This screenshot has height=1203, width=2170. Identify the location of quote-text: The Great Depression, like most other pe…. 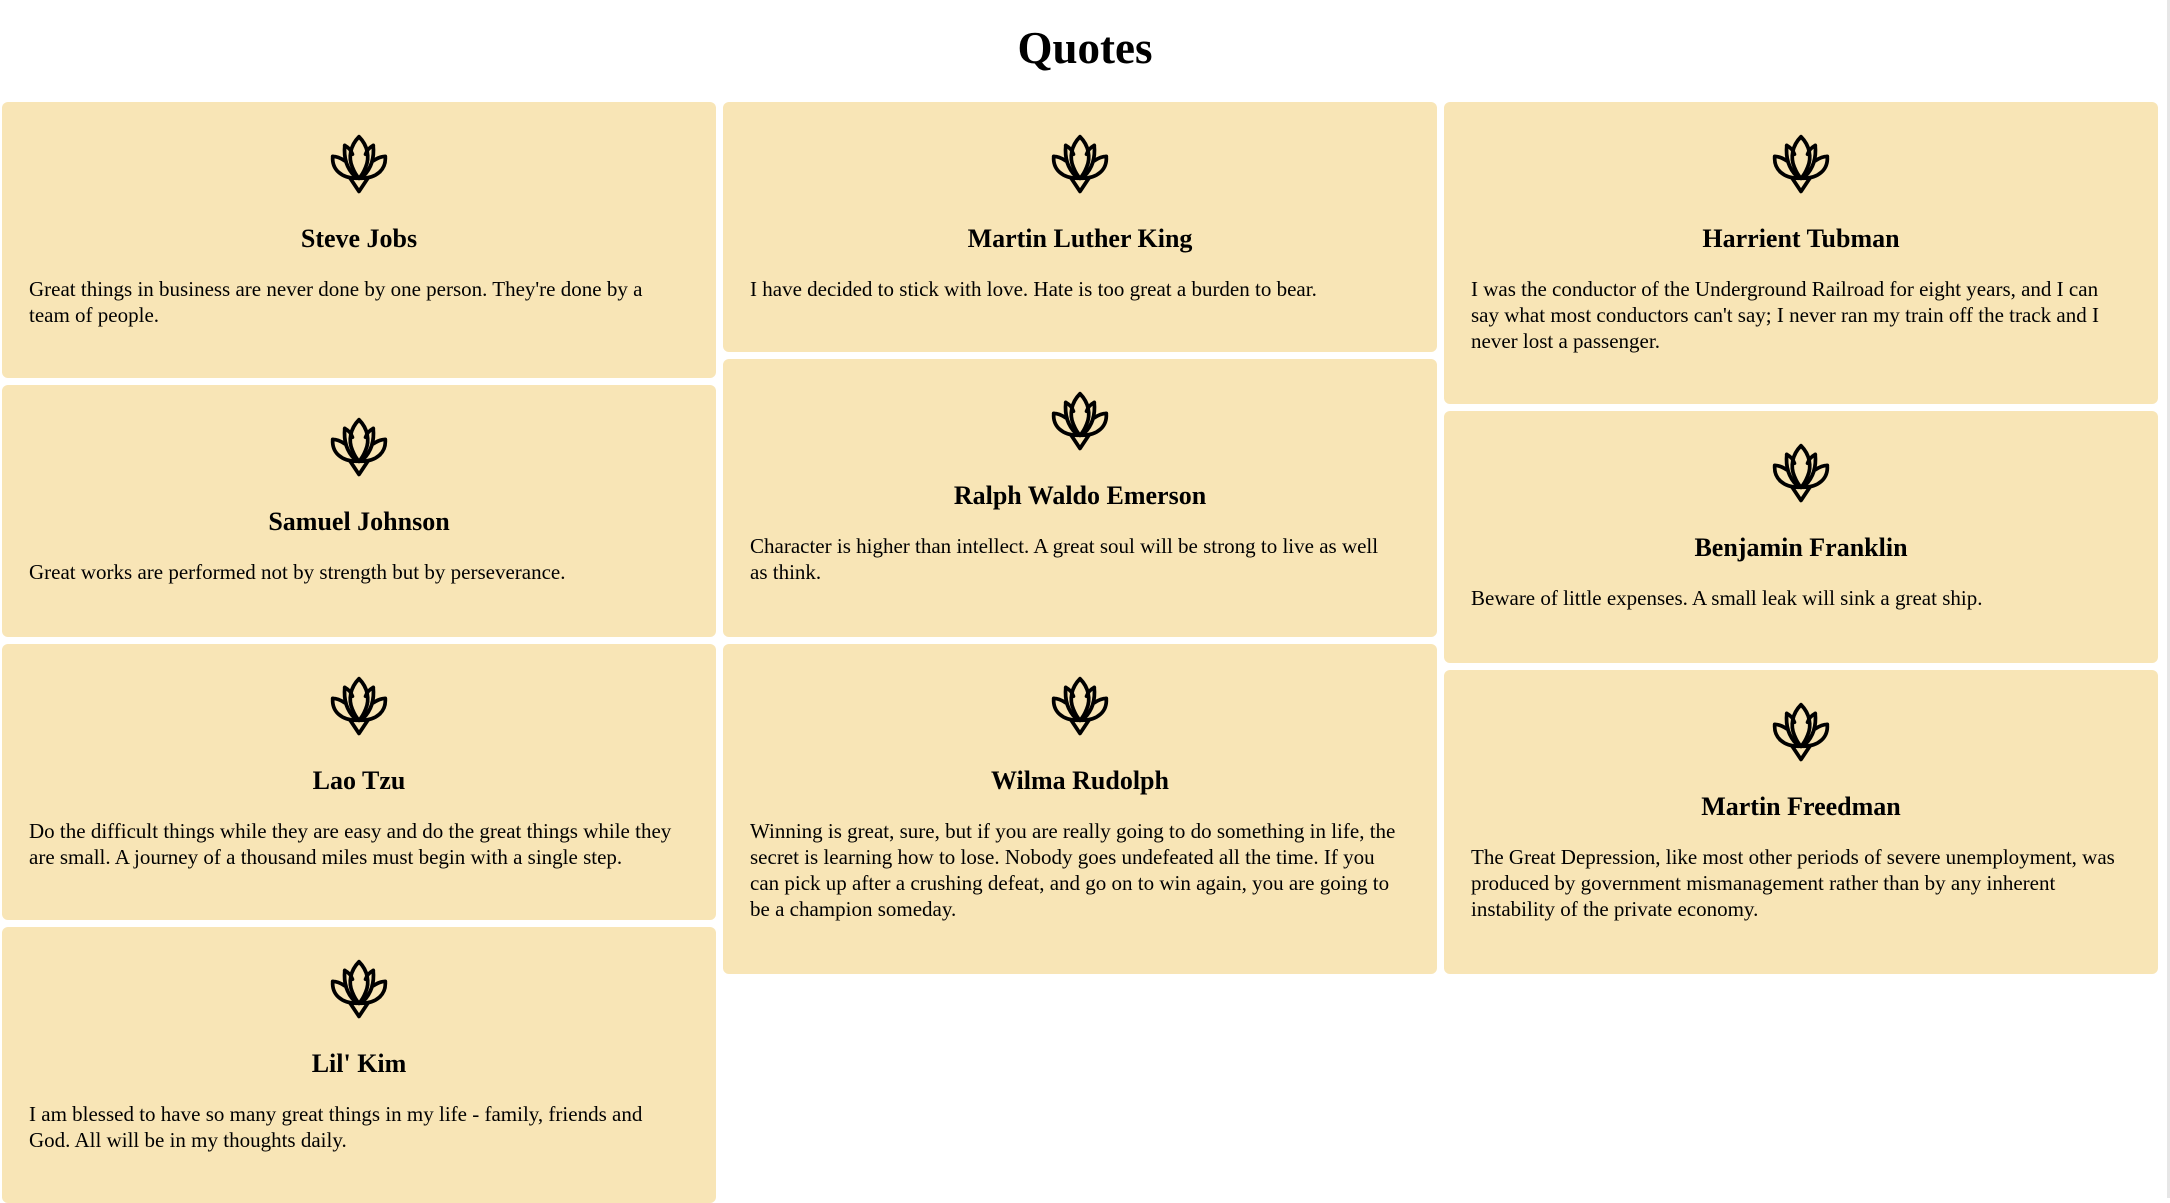
(1793, 883).